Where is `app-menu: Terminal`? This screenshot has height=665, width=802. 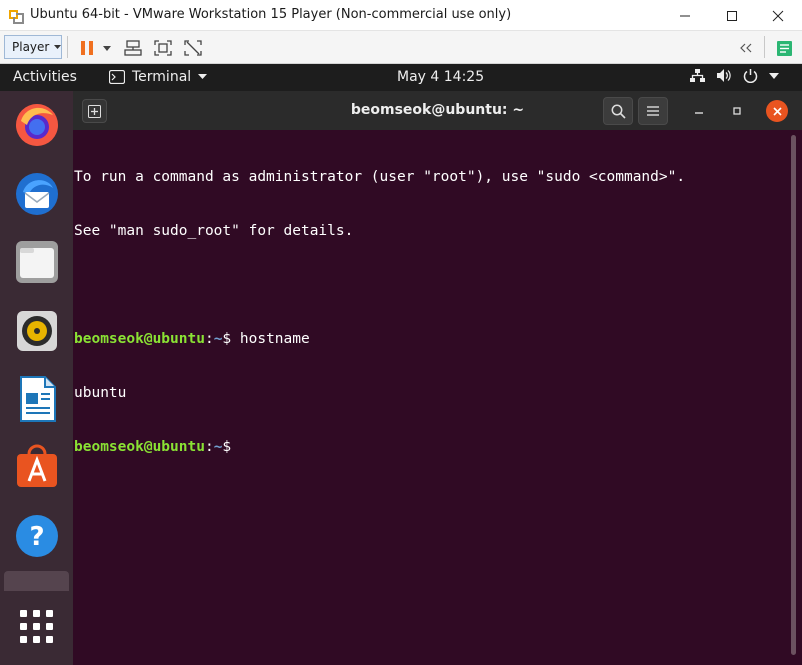 app-menu: Terminal is located at coordinates (158, 77).